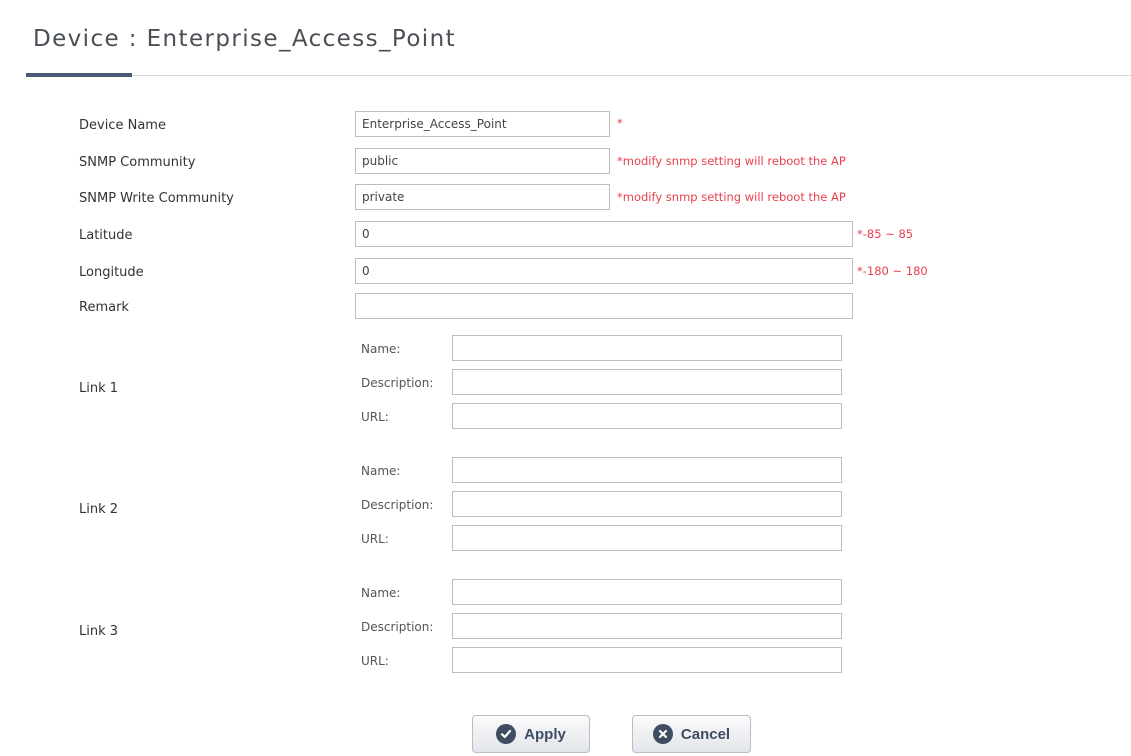 This screenshot has height=756, width=1131. I want to click on snmp-write-community-input: private, so click(482, 197).